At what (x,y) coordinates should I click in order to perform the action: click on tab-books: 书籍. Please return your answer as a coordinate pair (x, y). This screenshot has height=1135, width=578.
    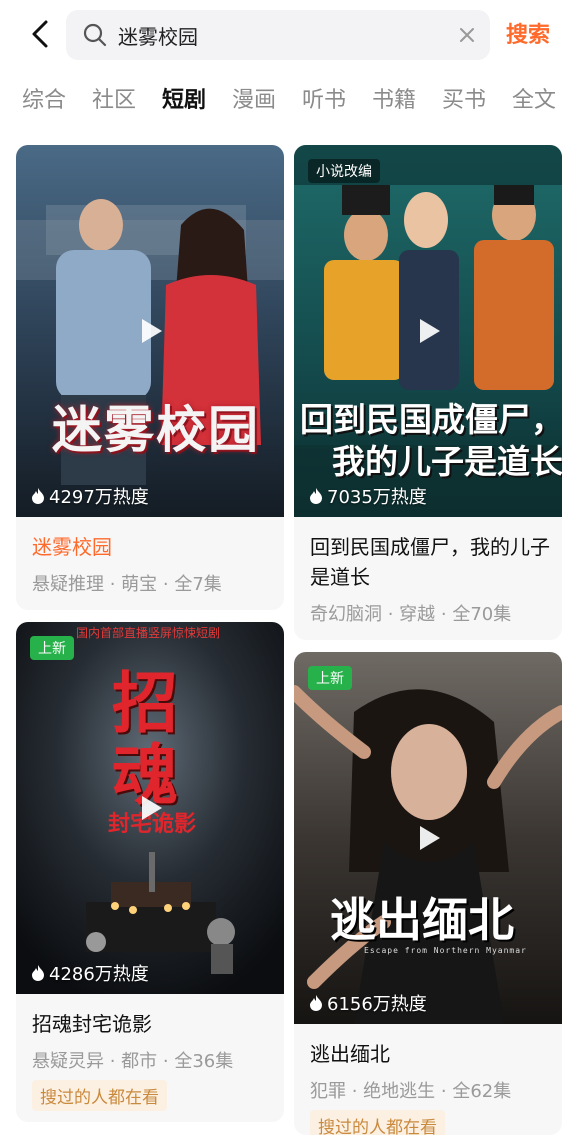
    Looking at the image, I should click on (394, 98).